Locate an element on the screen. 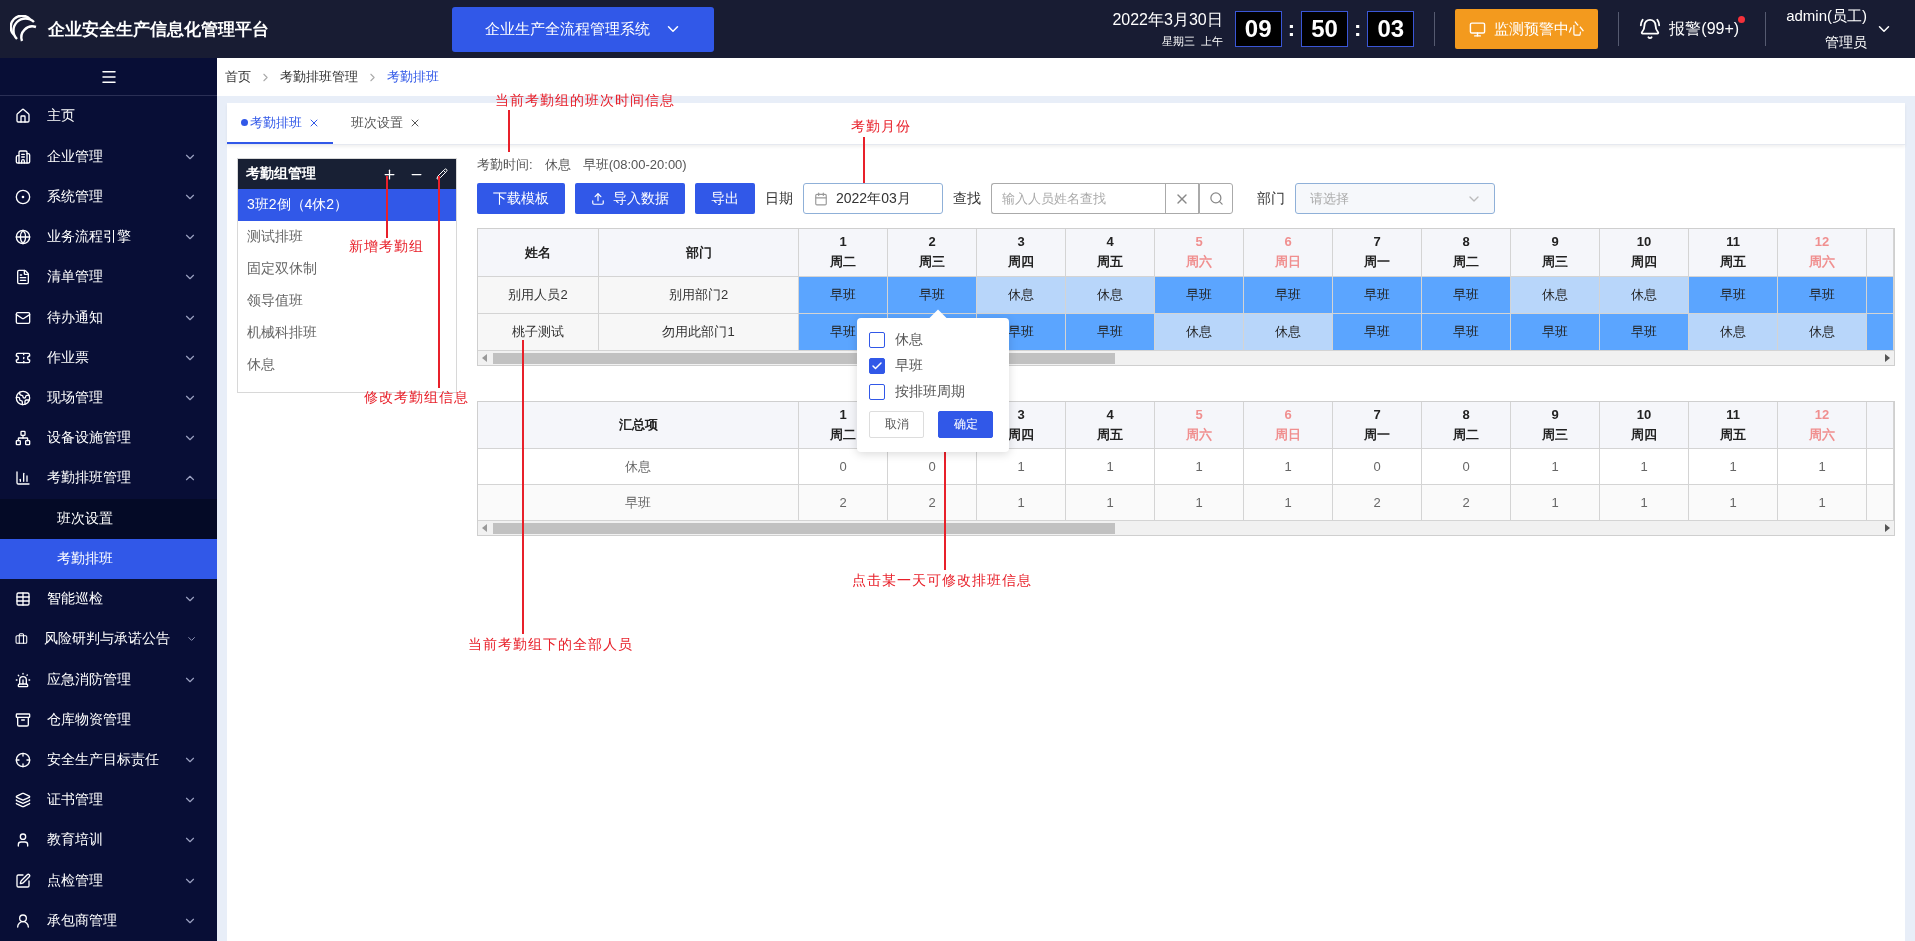 The width and height of the screenshot is (1915, 941). breadcrumb-link: 首页 is located at coordinates (238, 77).